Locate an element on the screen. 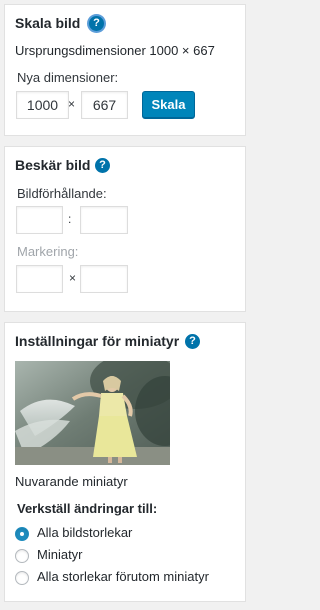 This screenshot has height=610, width=320. radio-all-except-thumbnail-label: Alla storlekar förutom miniatyr is located at coordinates (123, 576).